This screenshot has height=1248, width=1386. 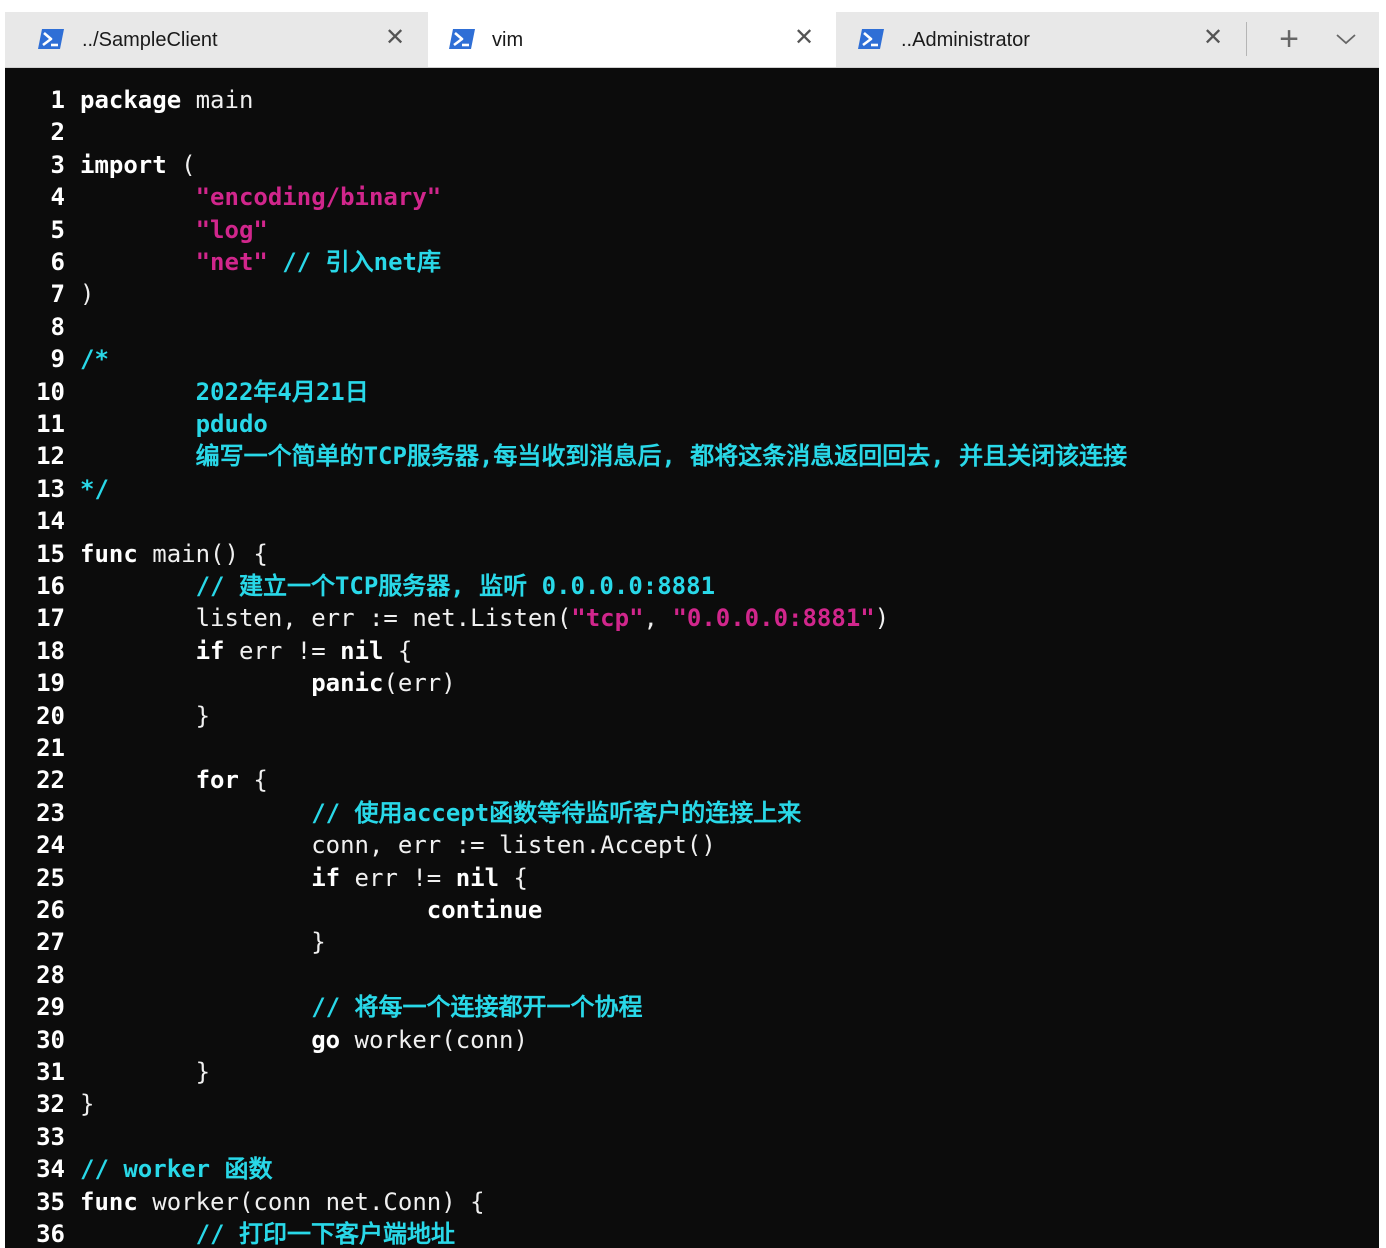 What do you see at coordinates (50, 780) in the screenshot?
I see `line-number: 22` at bounding box center [50, 780].